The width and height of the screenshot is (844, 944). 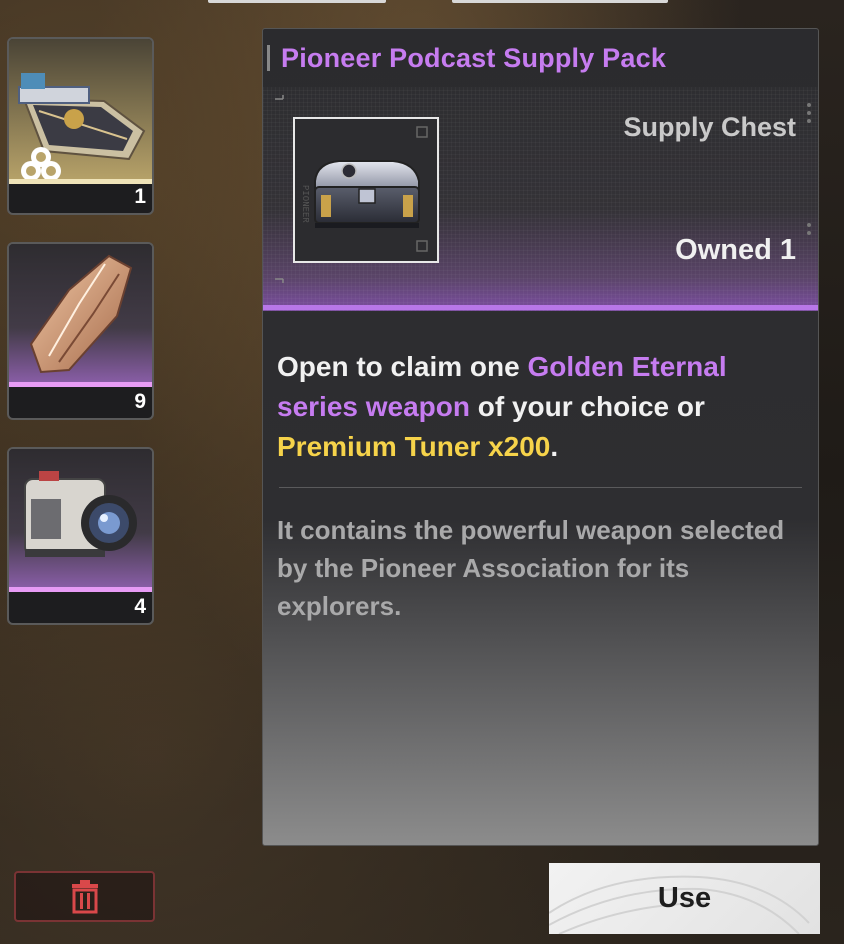 I want to click on delete-button, so click(x=84, y=896).